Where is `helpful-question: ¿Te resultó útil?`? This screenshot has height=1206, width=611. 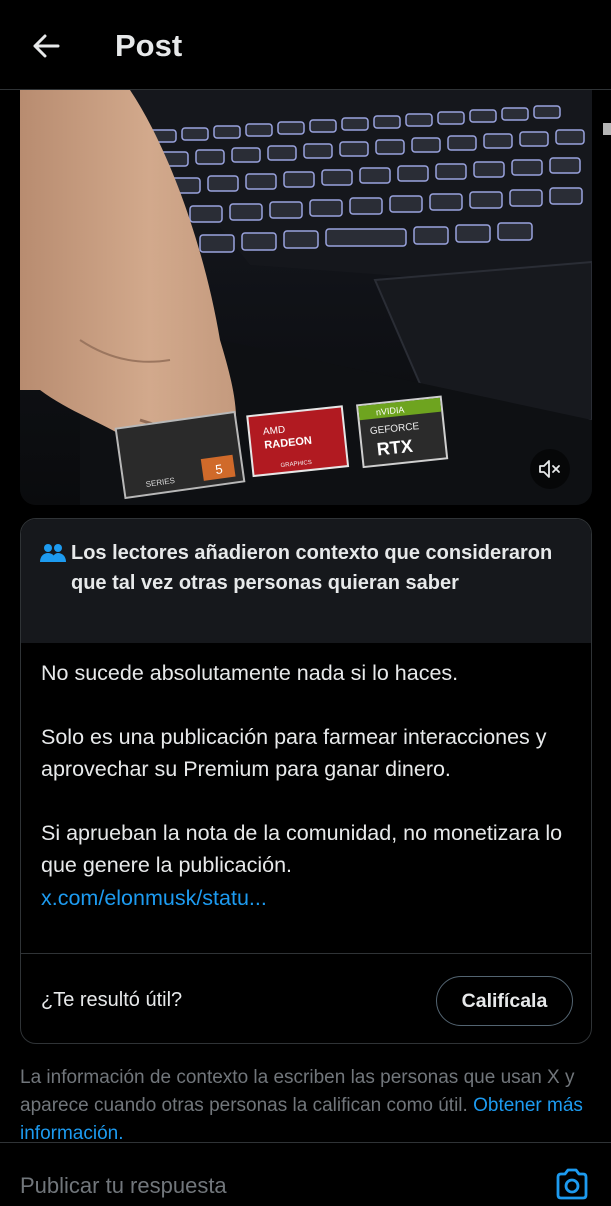
helpful-question: ¿Te resultó útil? is located at coordinates (112, 1000).